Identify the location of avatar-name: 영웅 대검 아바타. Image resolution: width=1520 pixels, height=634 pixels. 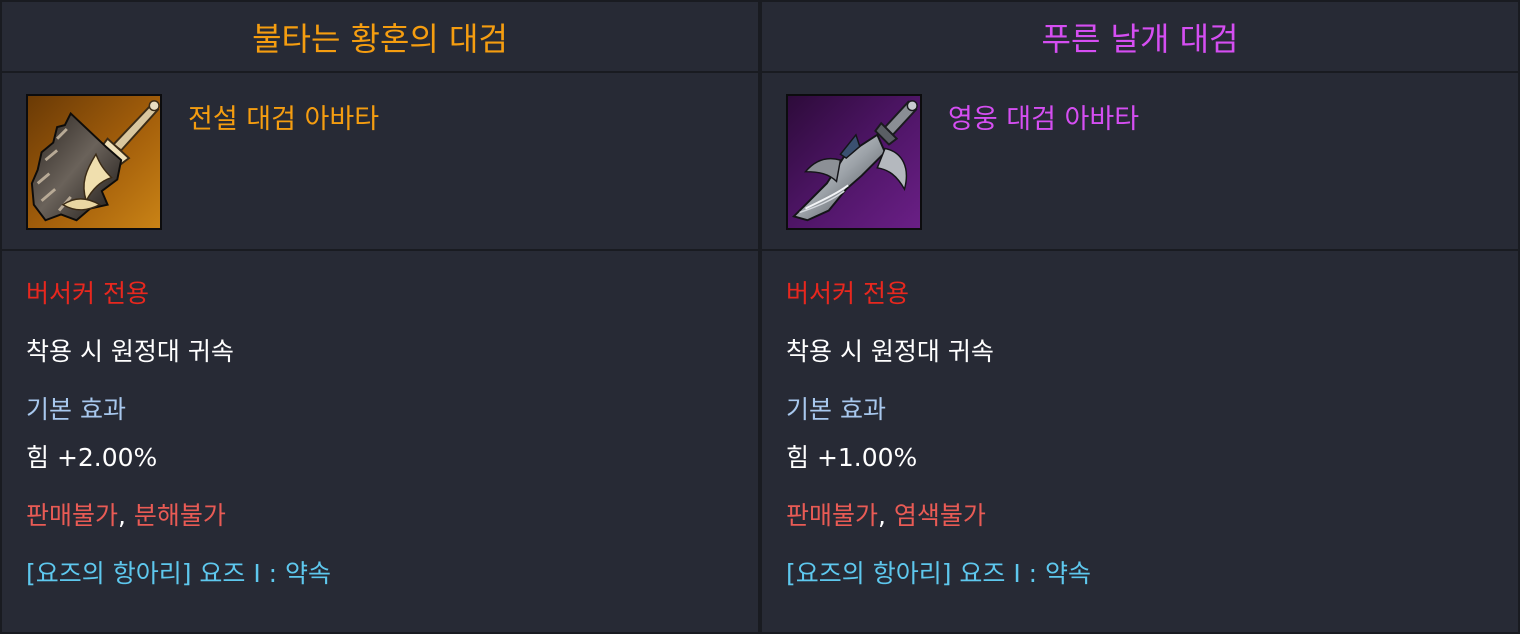
(1044, 119).